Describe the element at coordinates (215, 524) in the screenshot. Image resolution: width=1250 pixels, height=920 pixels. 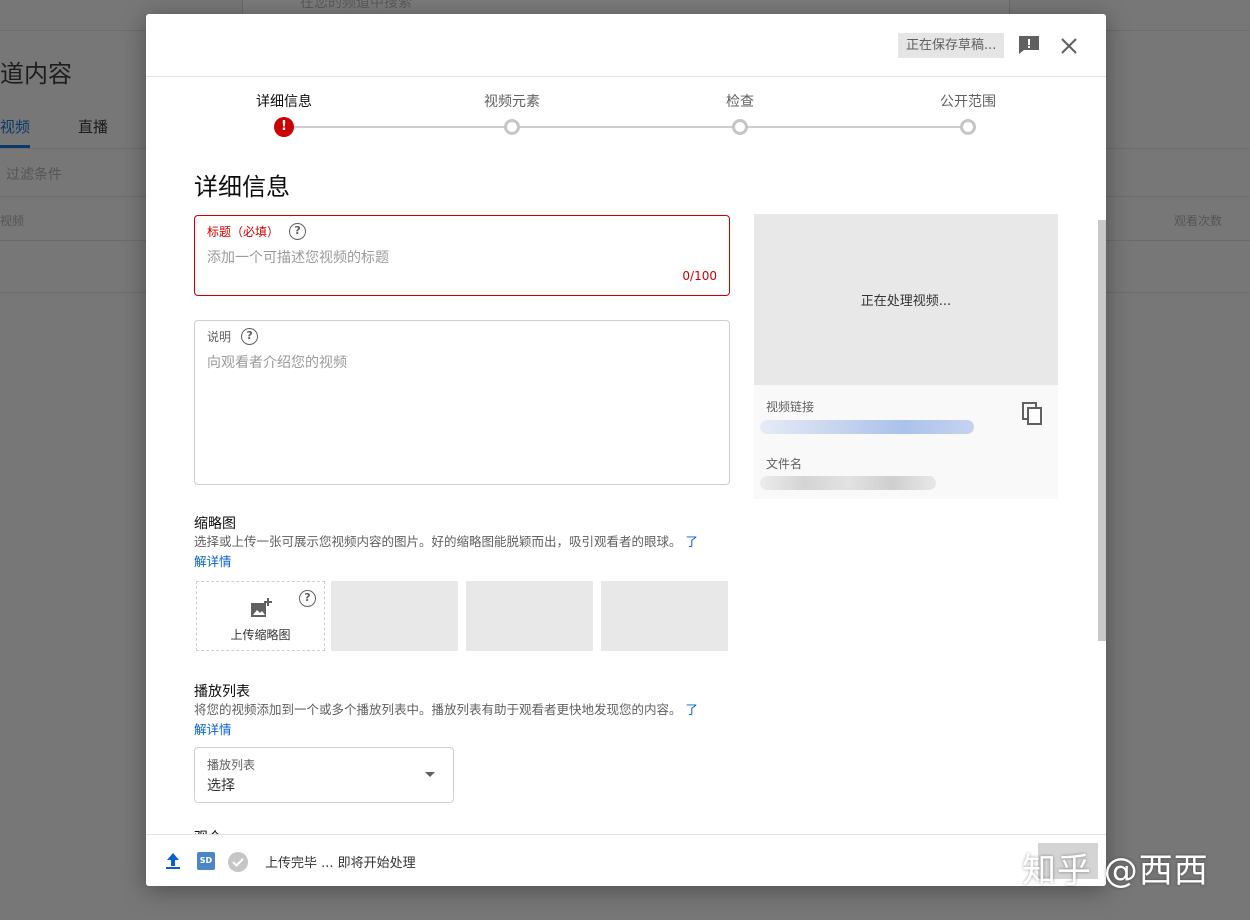
I see `thumbnail-heading: 缩略图` at that location.